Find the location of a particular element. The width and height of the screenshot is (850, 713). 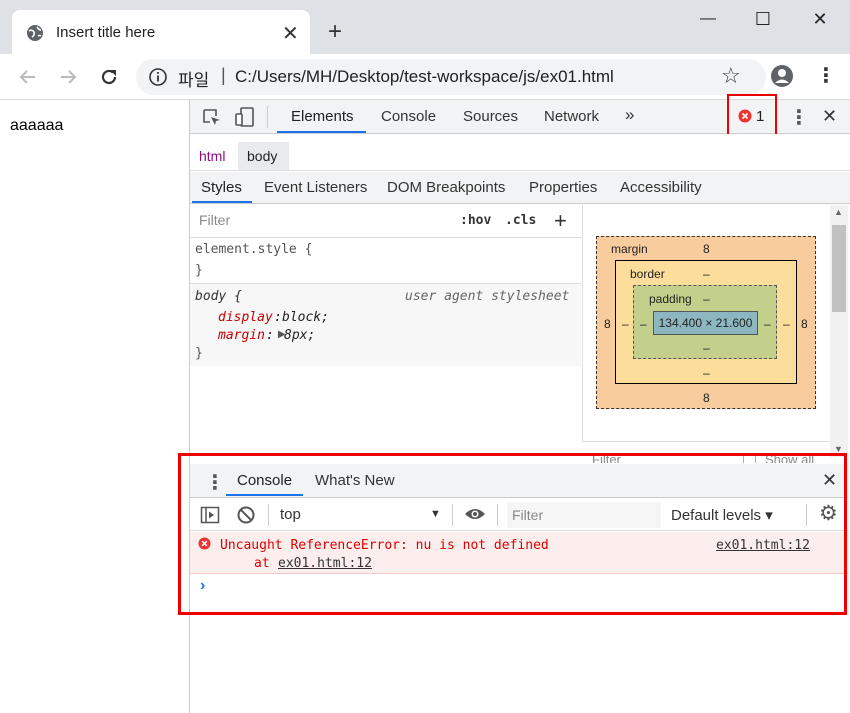

tab-divider is located at coordinates (267, 117).